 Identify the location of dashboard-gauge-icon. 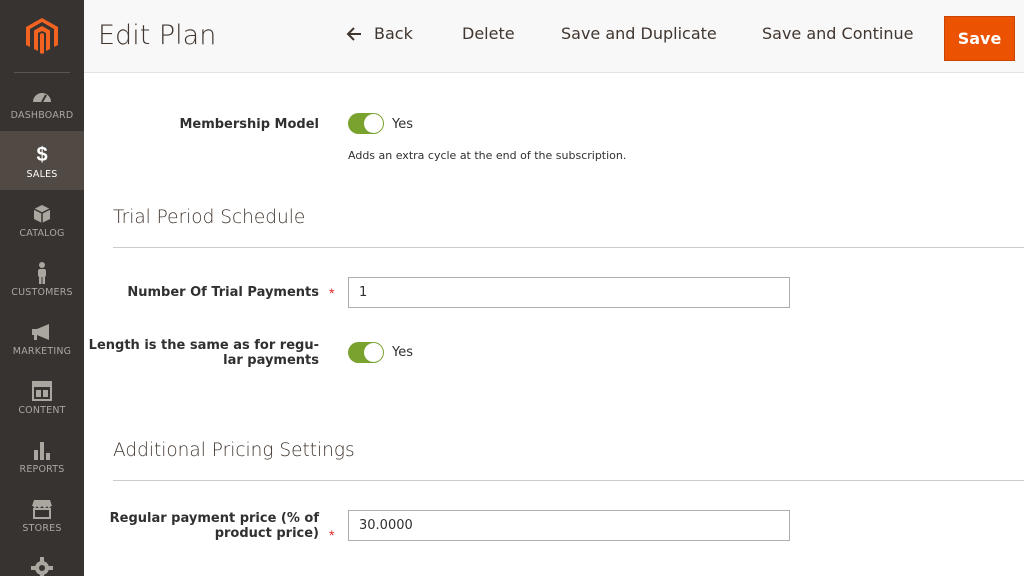
(42, 96).